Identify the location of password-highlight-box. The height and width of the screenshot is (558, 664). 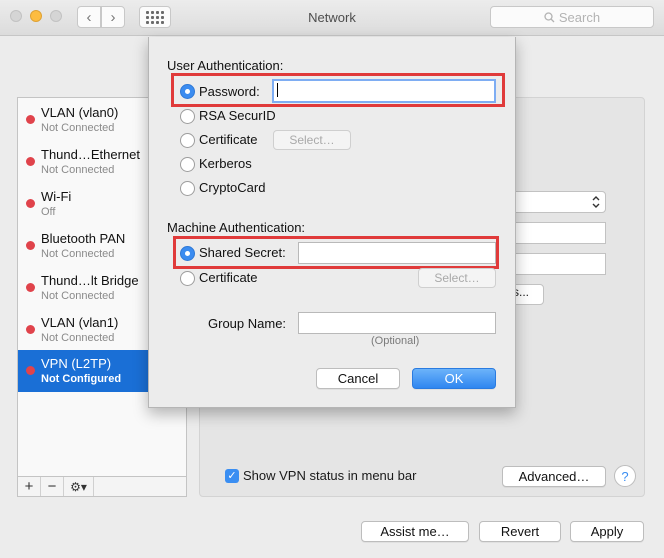
(338, 90).